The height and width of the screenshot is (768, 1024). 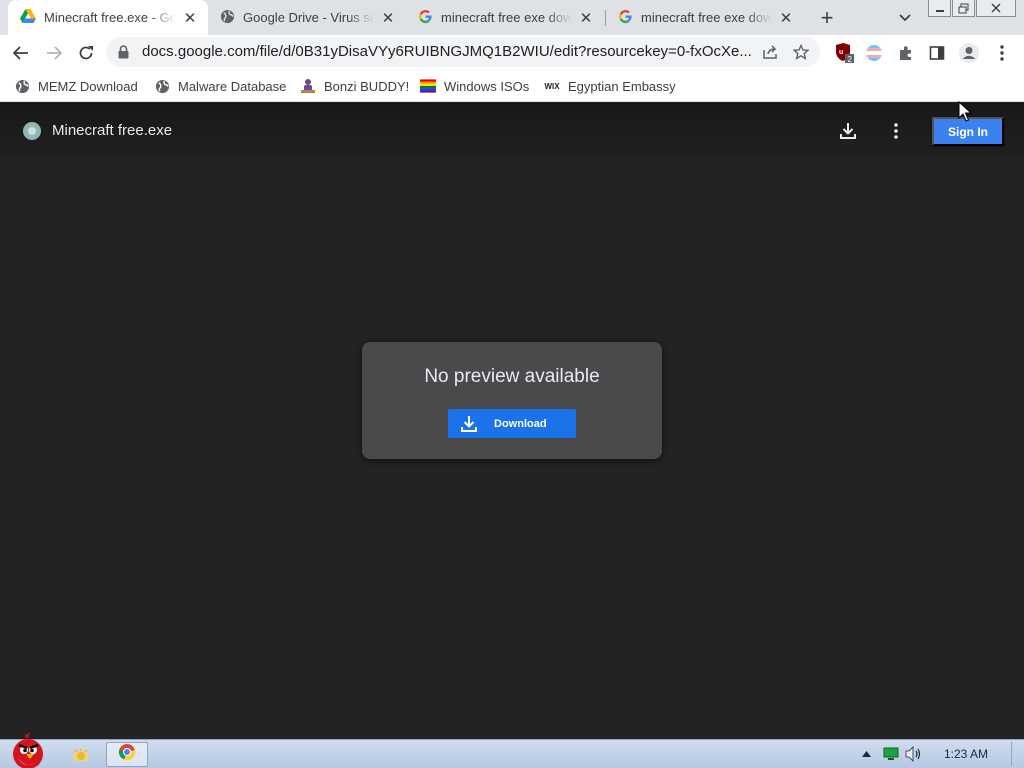 I want to click on network-icon, so click(x=891, y=754).